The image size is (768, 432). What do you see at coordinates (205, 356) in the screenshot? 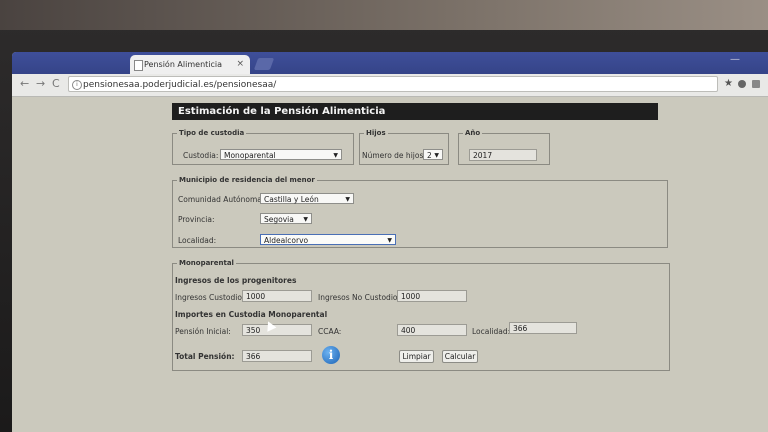
I see `total-pension-label: Total Pensión:` at bounding box center [205, 356].